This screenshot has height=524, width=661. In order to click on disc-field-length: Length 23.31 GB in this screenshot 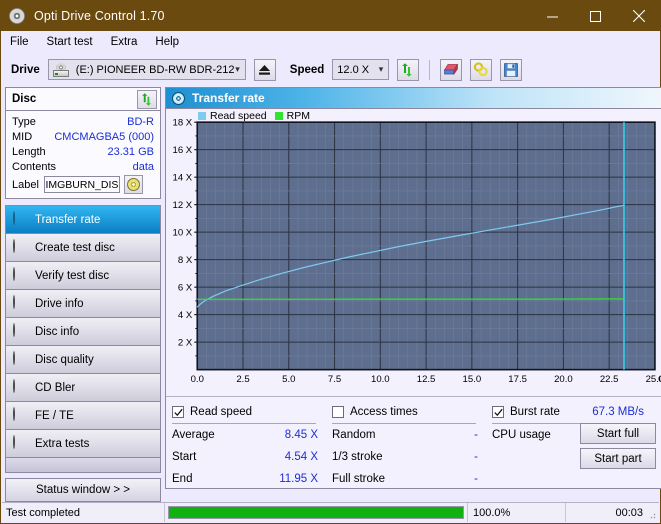, I will do `click(83, 151)`.